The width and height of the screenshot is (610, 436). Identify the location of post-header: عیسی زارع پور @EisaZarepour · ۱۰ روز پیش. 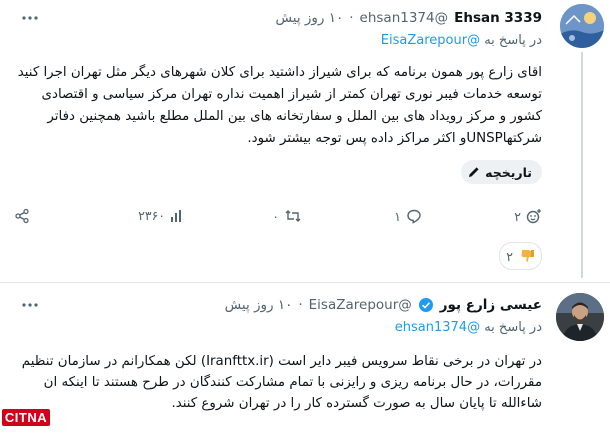
(383, 305).